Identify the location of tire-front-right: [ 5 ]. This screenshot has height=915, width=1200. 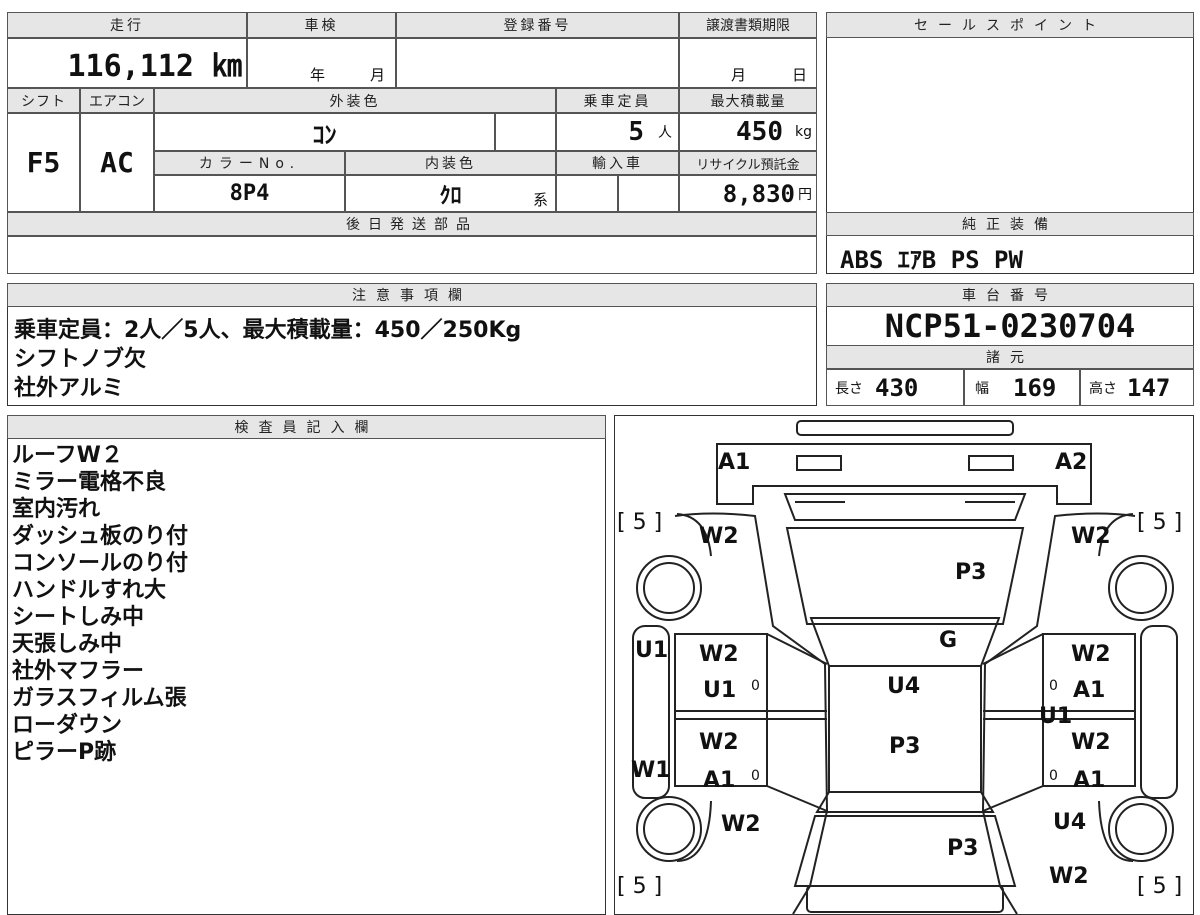
(1160, 522).